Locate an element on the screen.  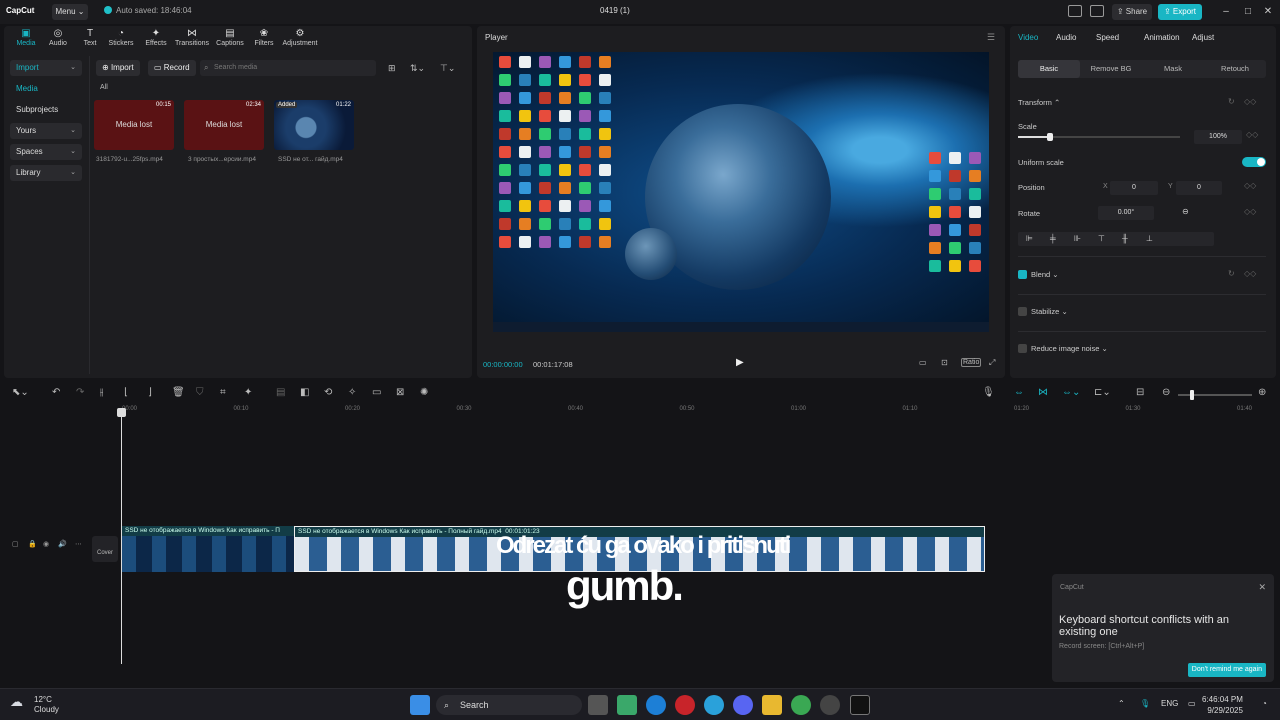
tool-transitions: ⋈ Transitions is located at coordinates (192, 37).